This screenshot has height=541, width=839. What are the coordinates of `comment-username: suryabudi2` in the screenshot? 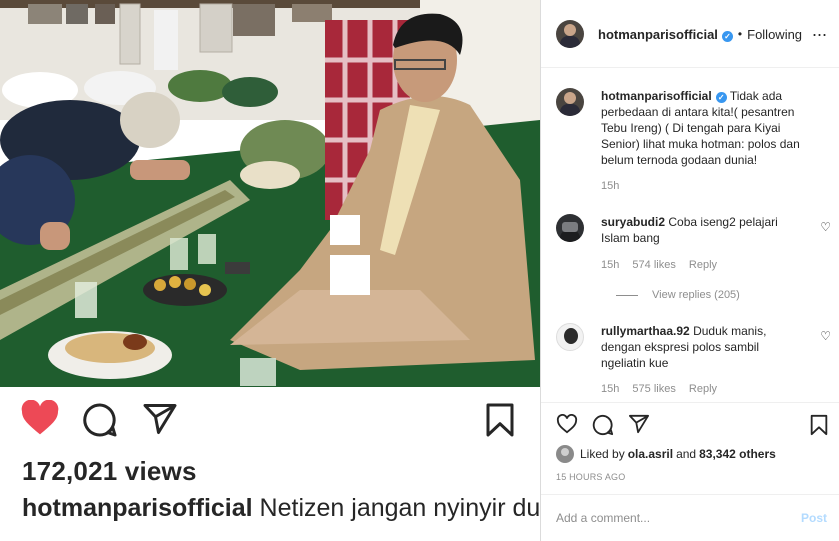 It's located at (633, 222).